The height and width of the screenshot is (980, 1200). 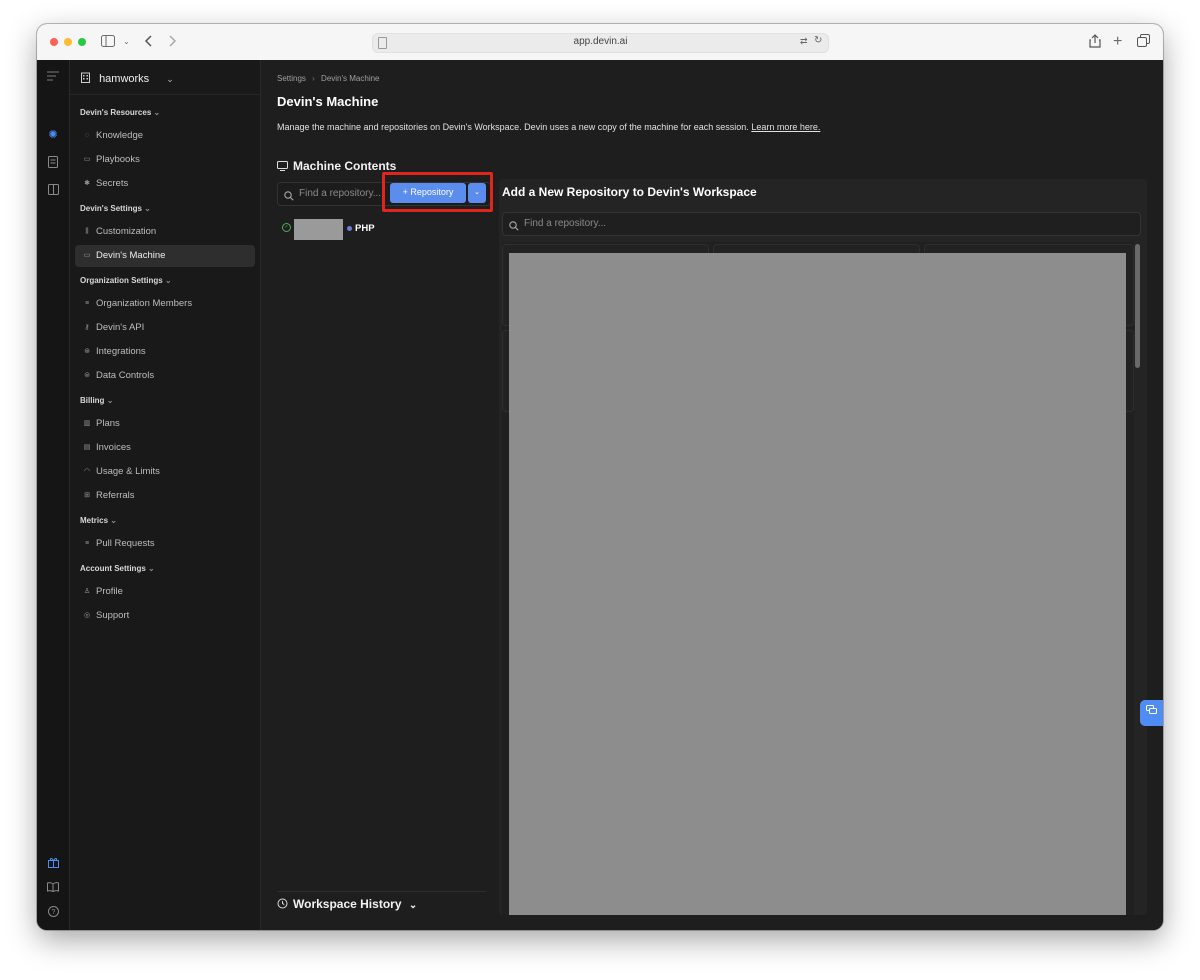 What do you see at coordinates (53, 495) in the screenshot?
I see `icon-rail: ✺ ?` at bounding box center [53, 495].